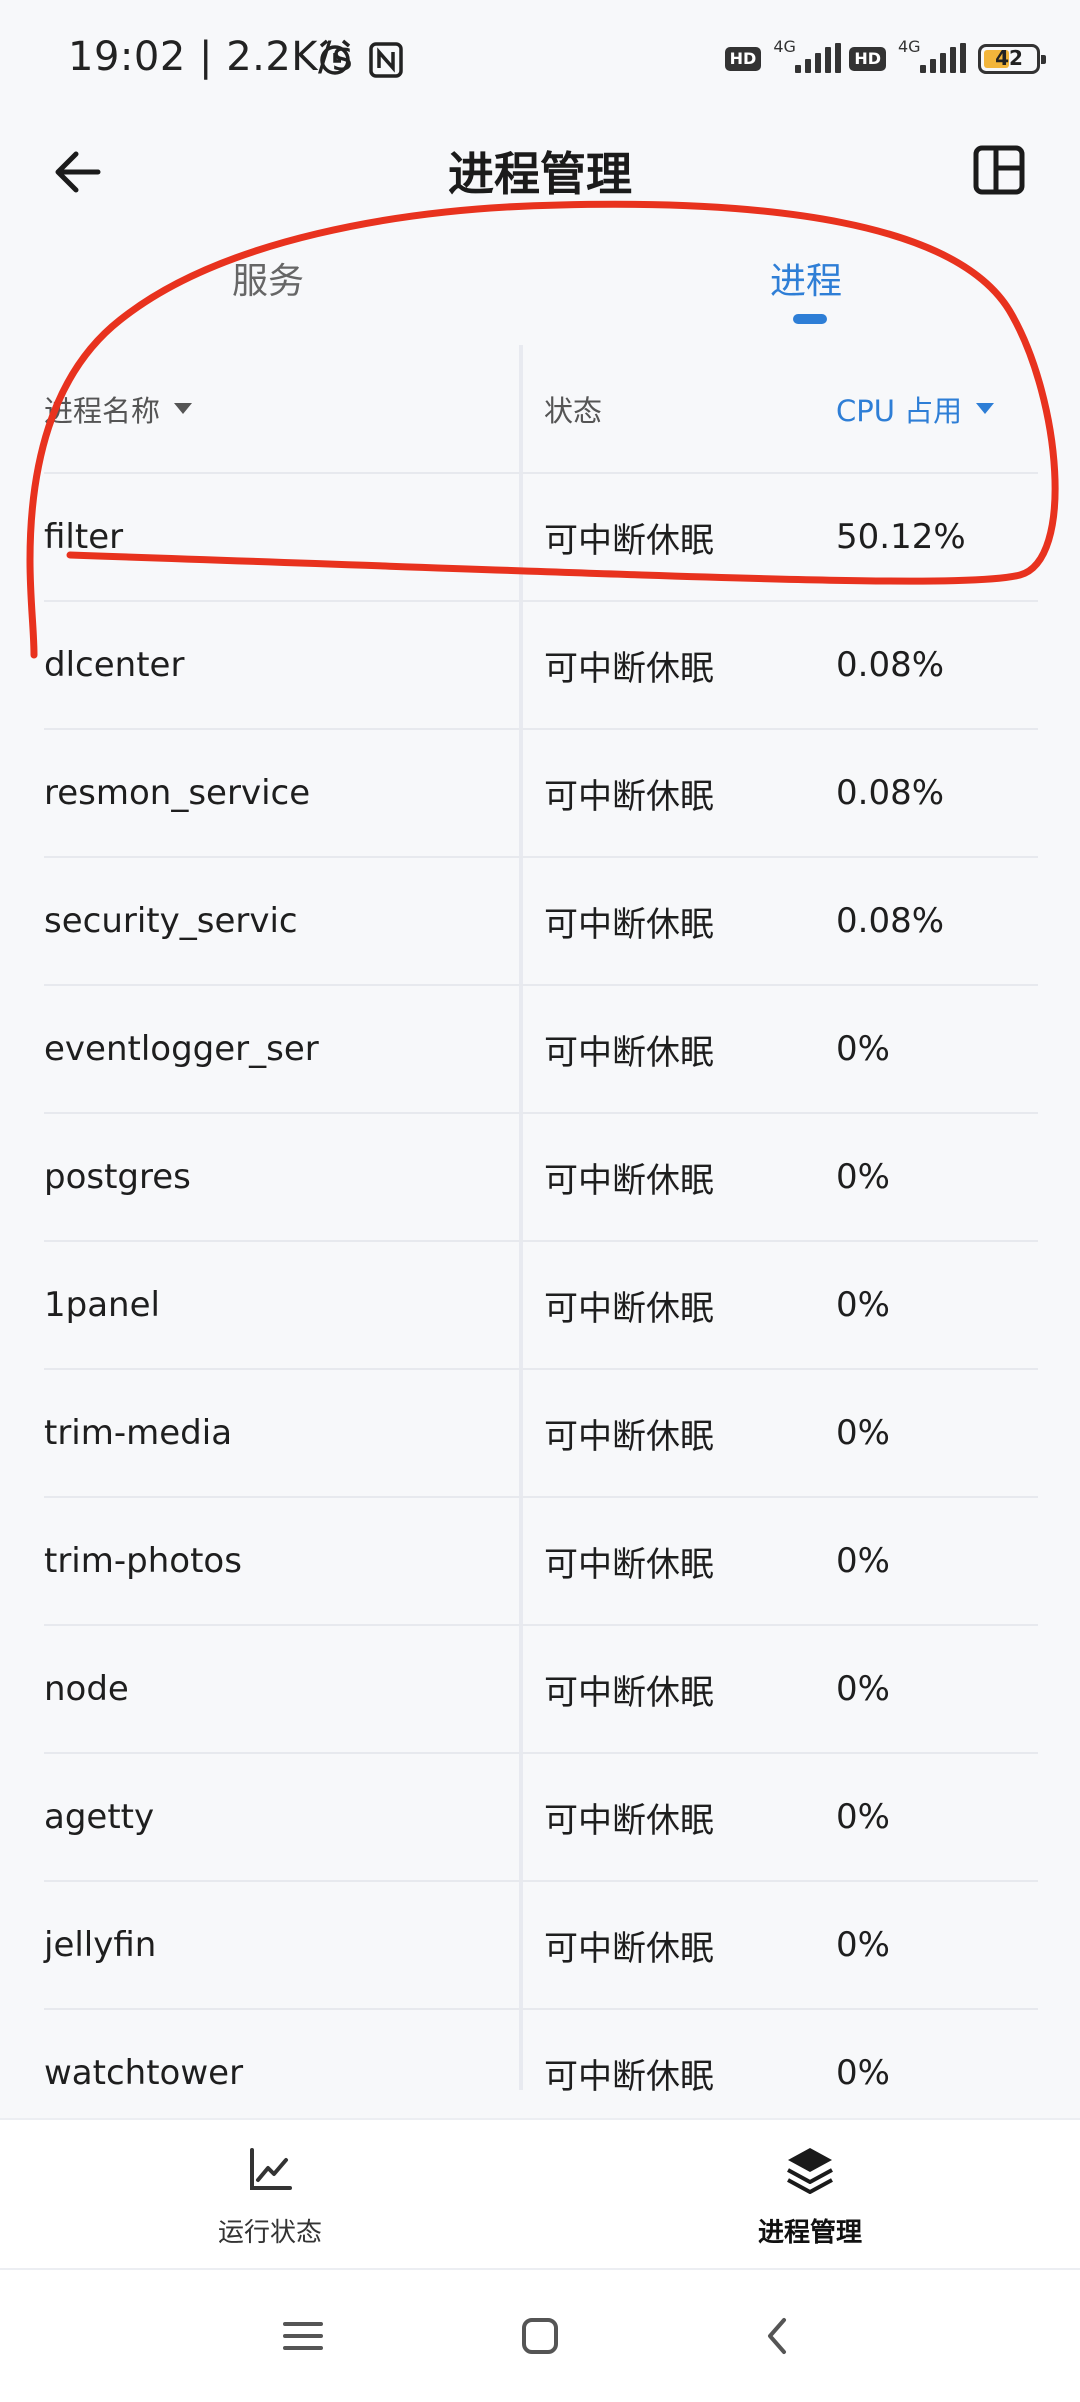 This screenshot has width=1080, height=2402. I want to click on battery-icon: 42, so click(1012, 59).